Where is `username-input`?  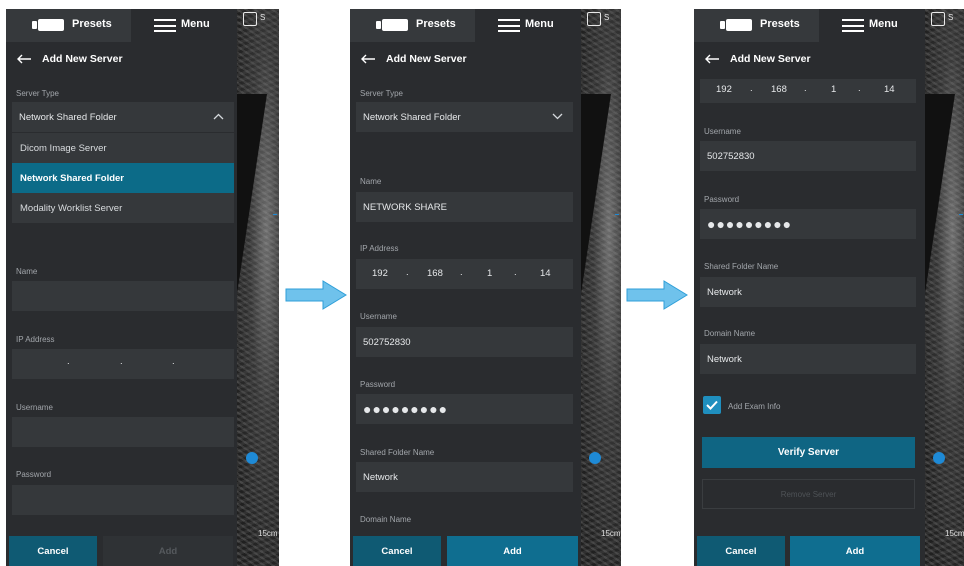
username-input is located at coordinates (123, 432).